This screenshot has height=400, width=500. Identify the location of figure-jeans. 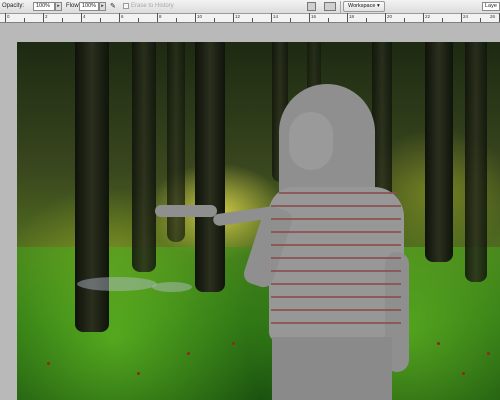
(332, 368).